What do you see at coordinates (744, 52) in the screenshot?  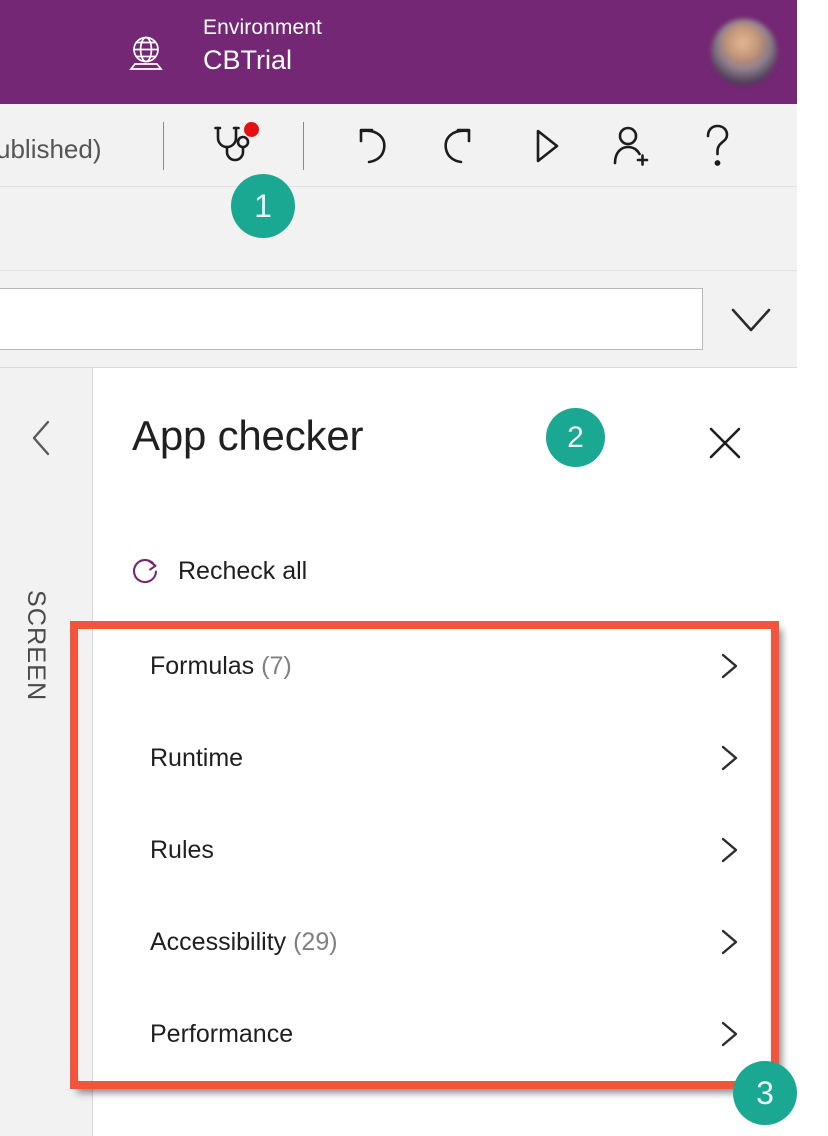 I see `avatar` at bounding box center [744, 52].